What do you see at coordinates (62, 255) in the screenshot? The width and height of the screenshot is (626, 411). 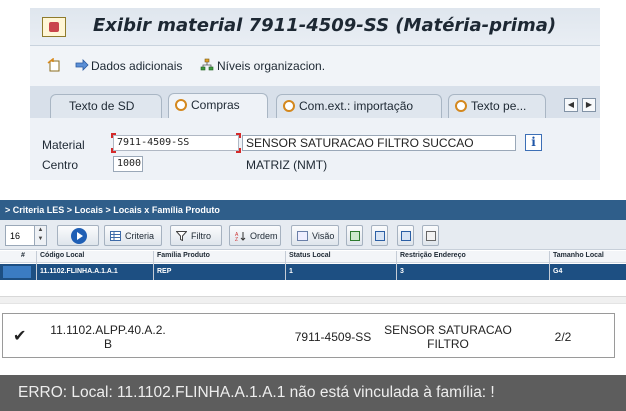 I see `column-header: Código Local` at bounding box center [62, 255].